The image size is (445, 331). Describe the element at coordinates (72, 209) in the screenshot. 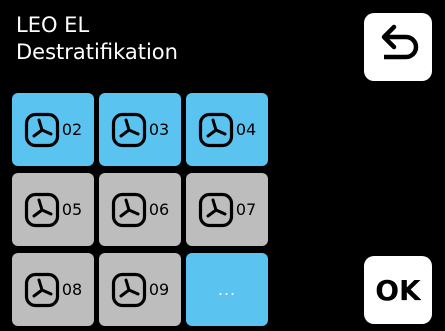

I see `fan-tile-label: 05` at that location.